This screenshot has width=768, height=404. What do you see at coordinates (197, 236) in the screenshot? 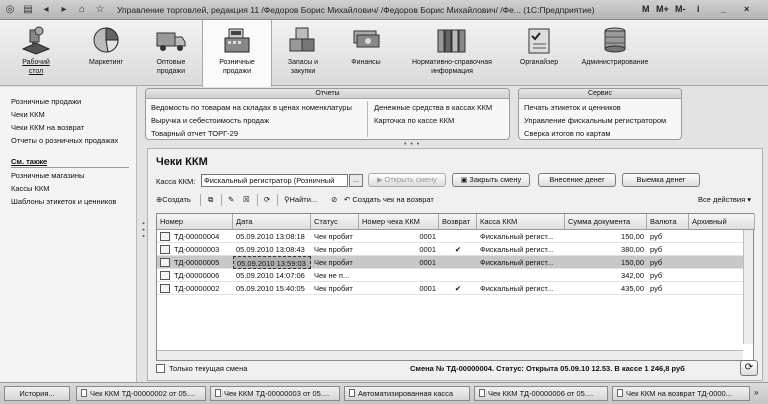
I see `cell-text: ТД-00000004` at bounding box center [197, 236].